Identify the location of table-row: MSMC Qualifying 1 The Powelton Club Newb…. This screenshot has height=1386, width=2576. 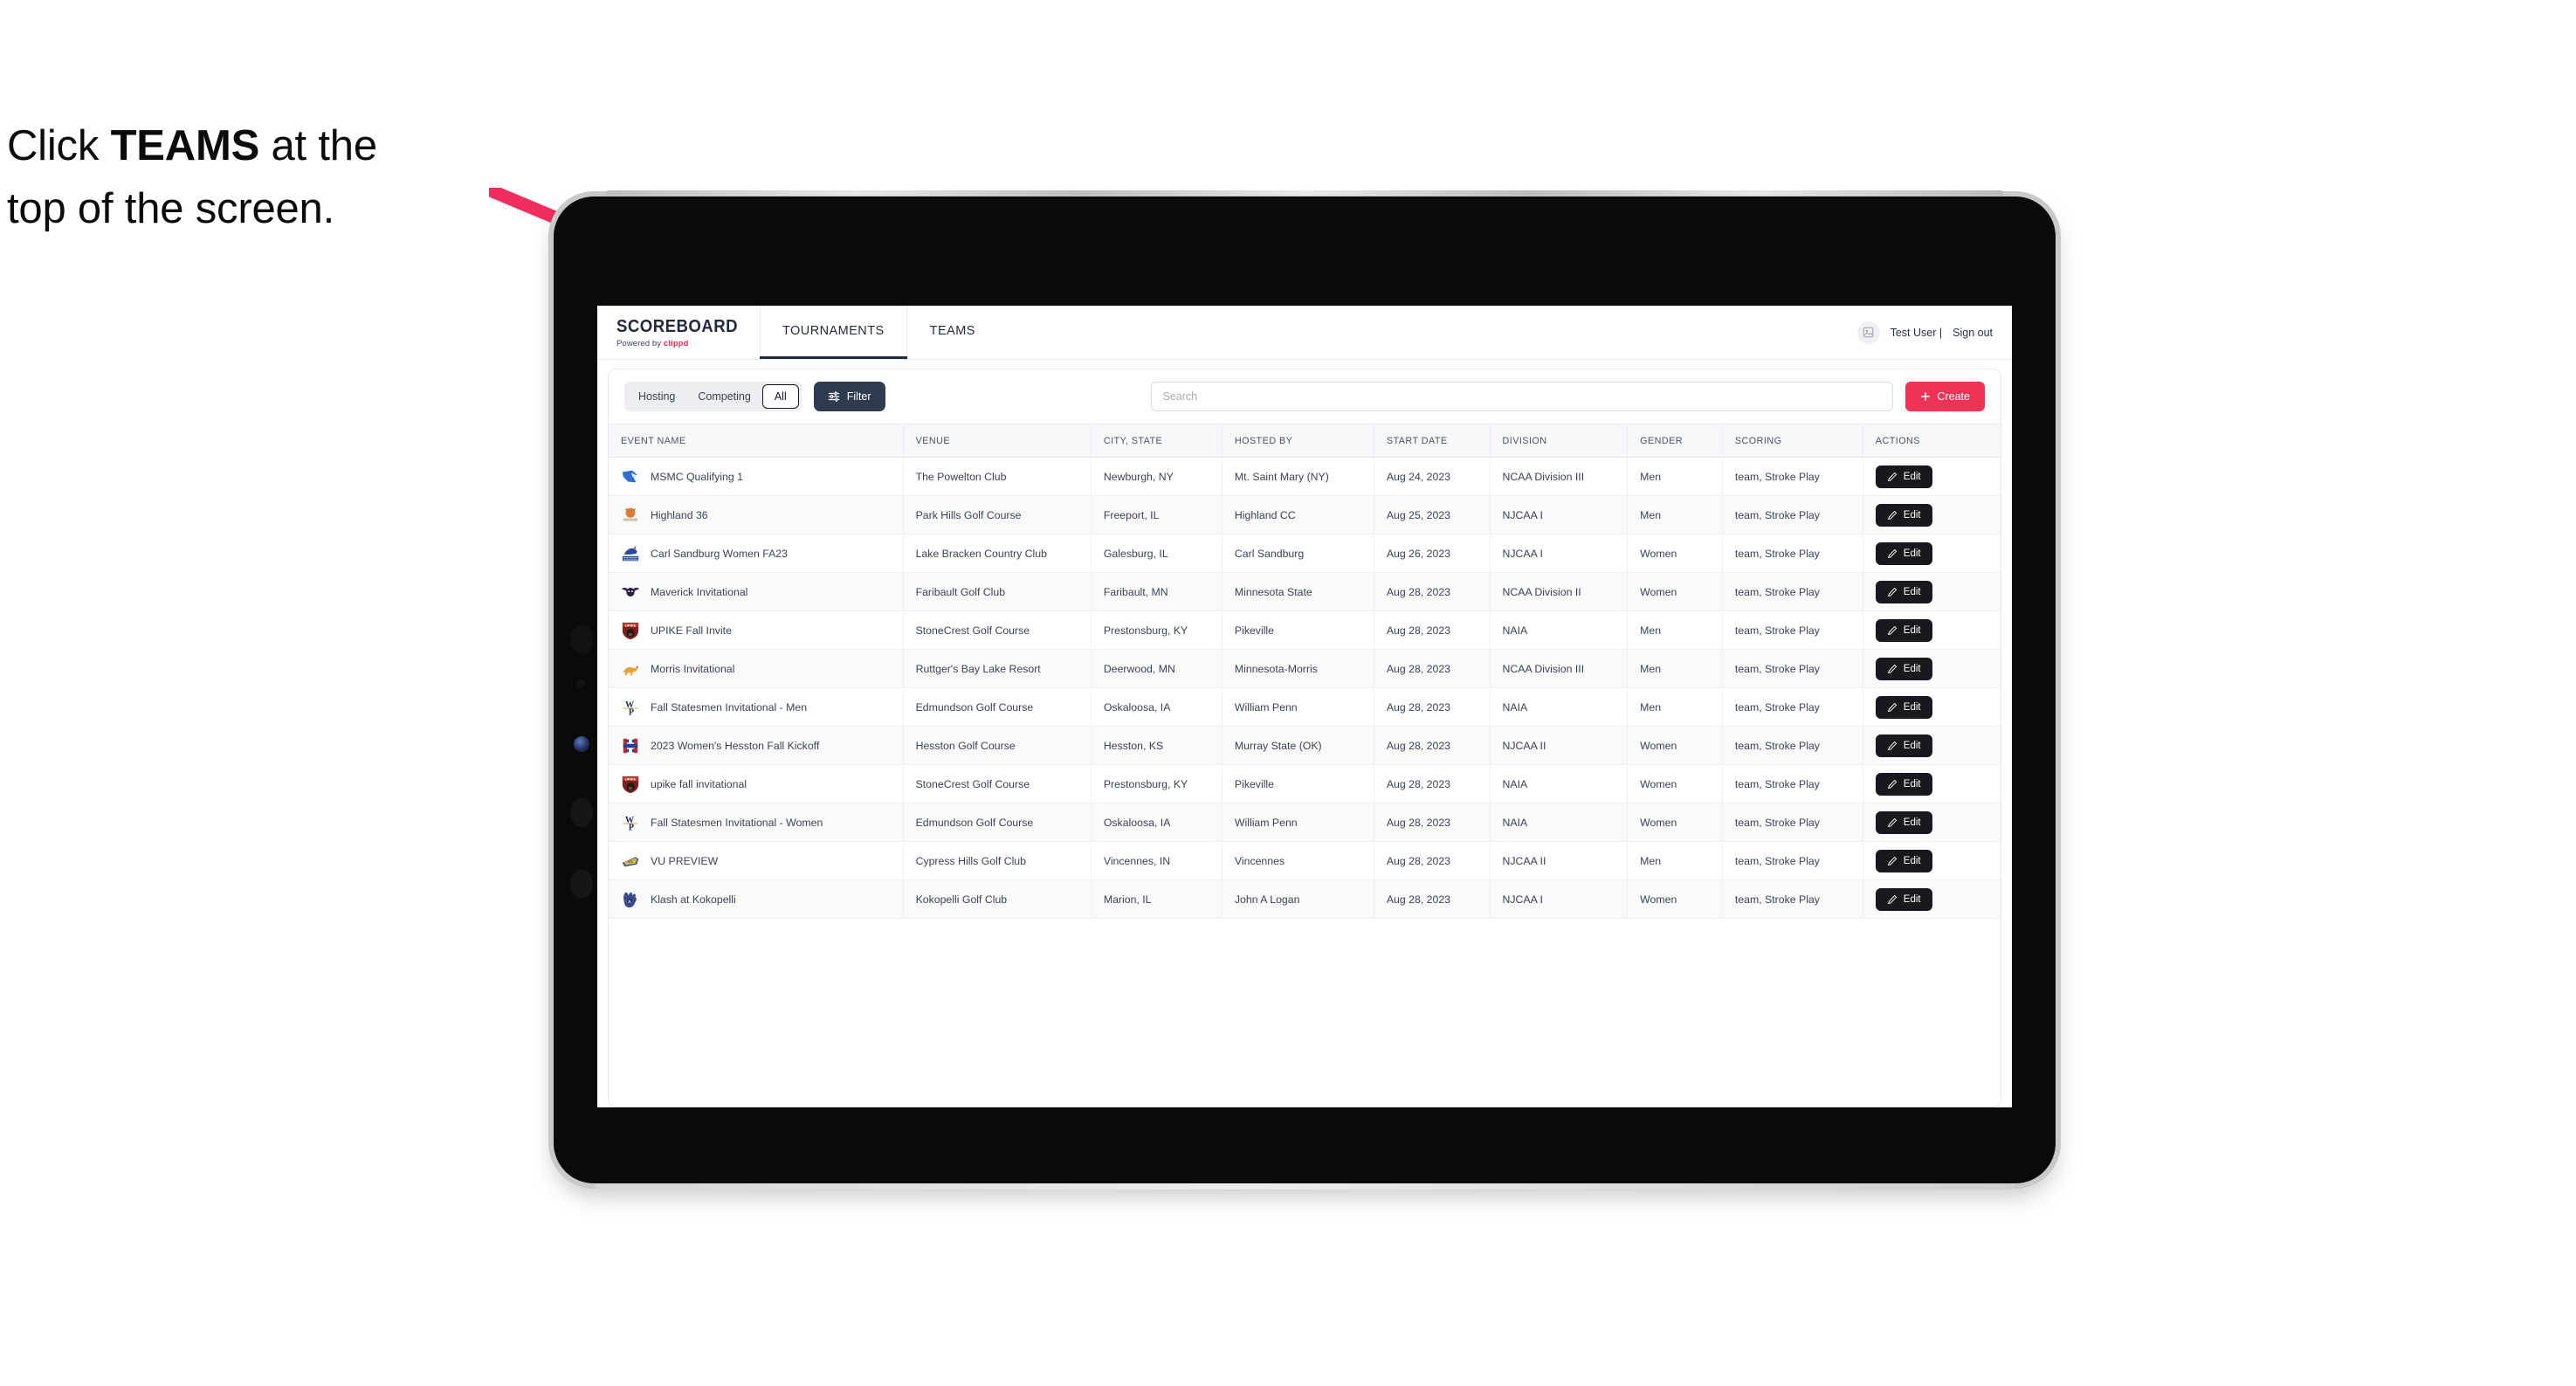
(1305, 476).